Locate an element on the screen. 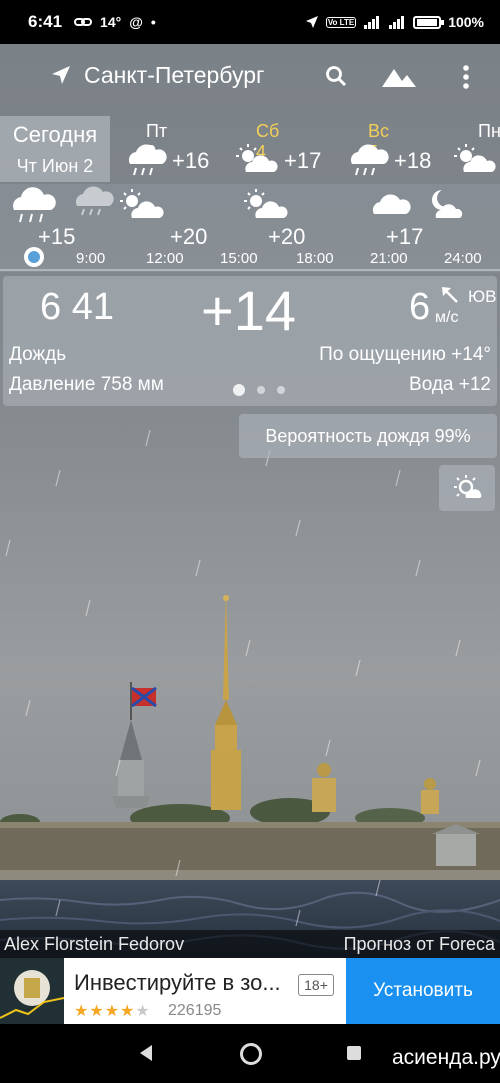  feels-like-text: По ощущению +14° is located at coordinates (405, 354).